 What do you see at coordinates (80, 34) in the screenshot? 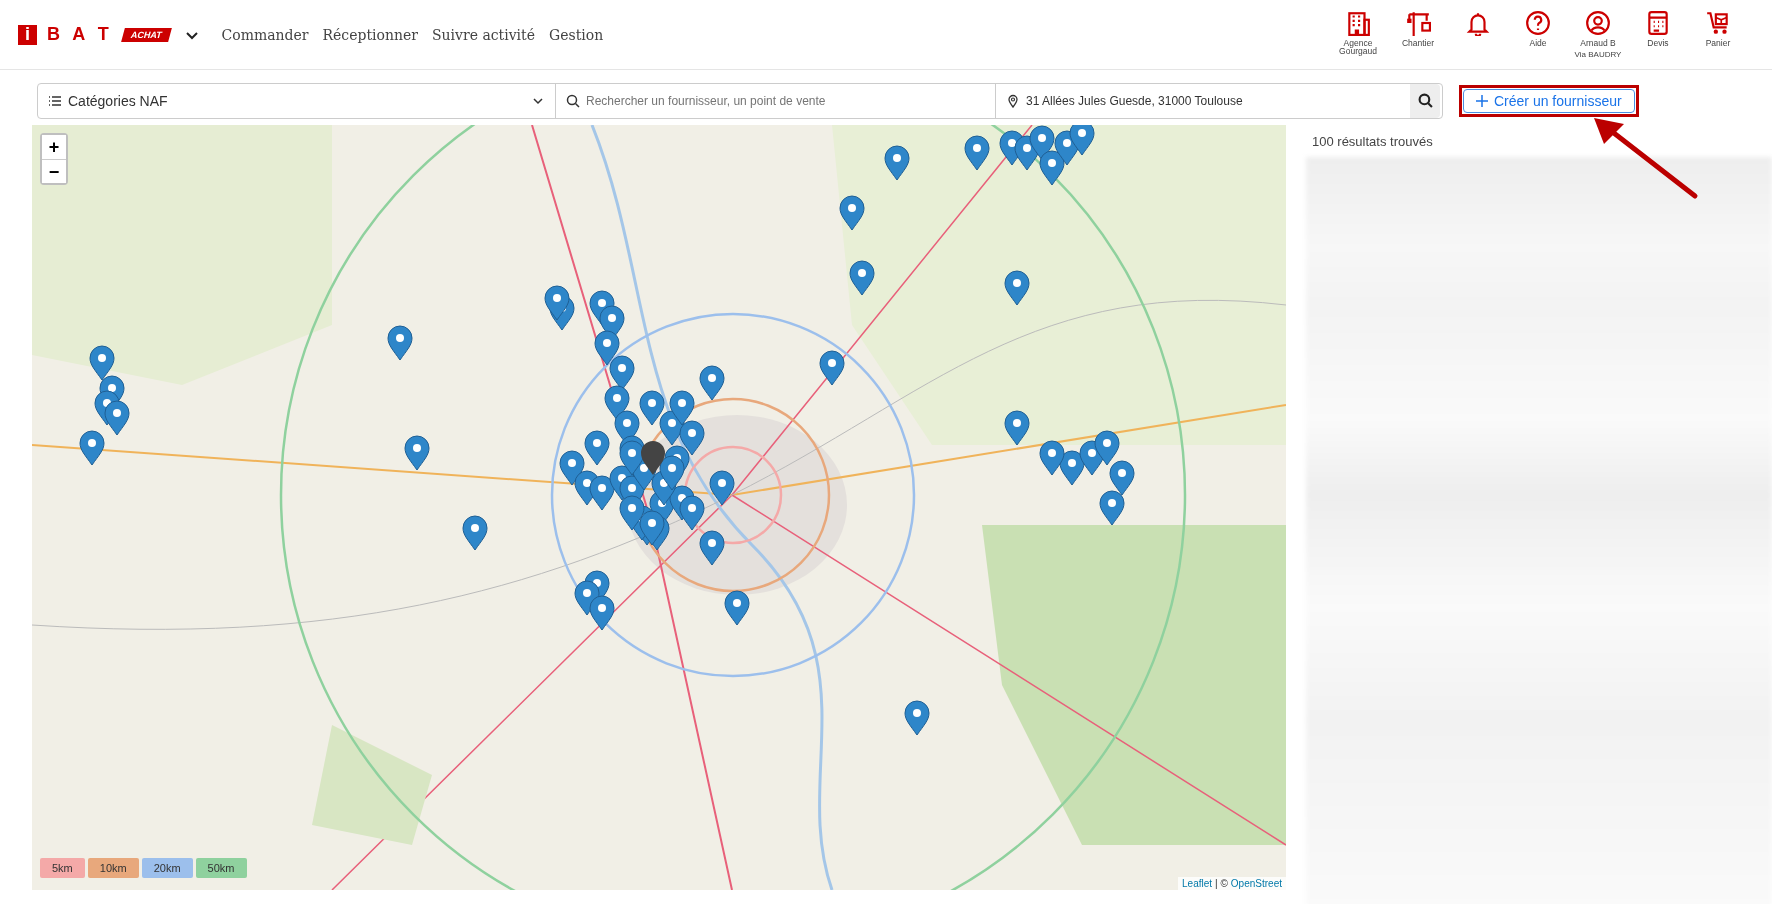
I see `logo-text: B A T` at bounding box center [80, 34].